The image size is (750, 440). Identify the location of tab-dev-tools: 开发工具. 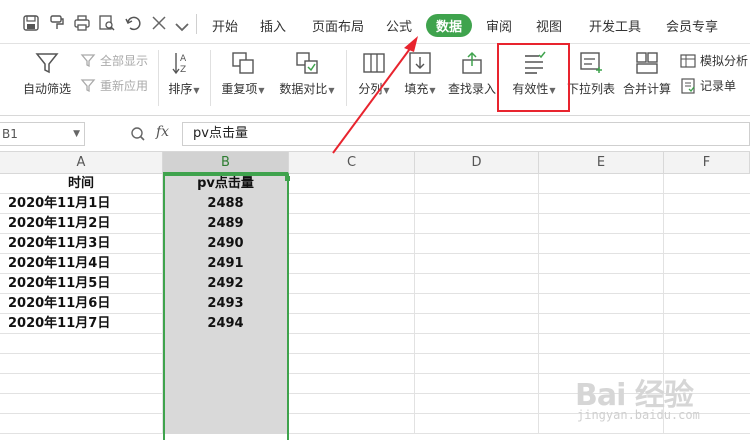
(615, 25).